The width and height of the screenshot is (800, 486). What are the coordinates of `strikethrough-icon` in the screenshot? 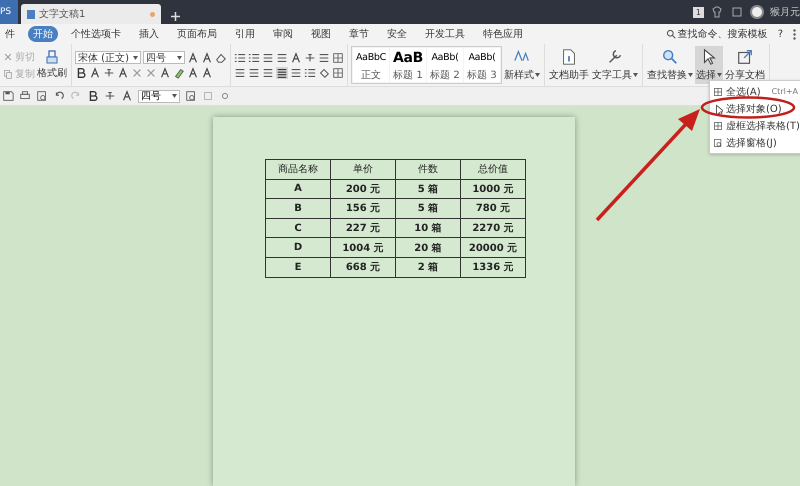 It's located at (110, 96).